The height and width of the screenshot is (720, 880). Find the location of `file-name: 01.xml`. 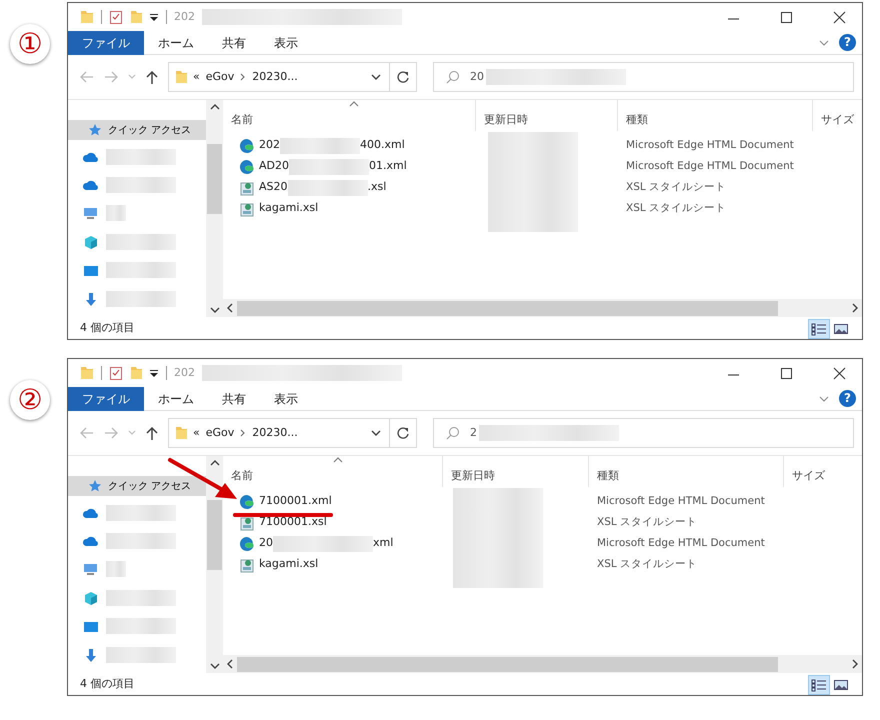

file-name: 01.xml is located at coordinates (388, 166).